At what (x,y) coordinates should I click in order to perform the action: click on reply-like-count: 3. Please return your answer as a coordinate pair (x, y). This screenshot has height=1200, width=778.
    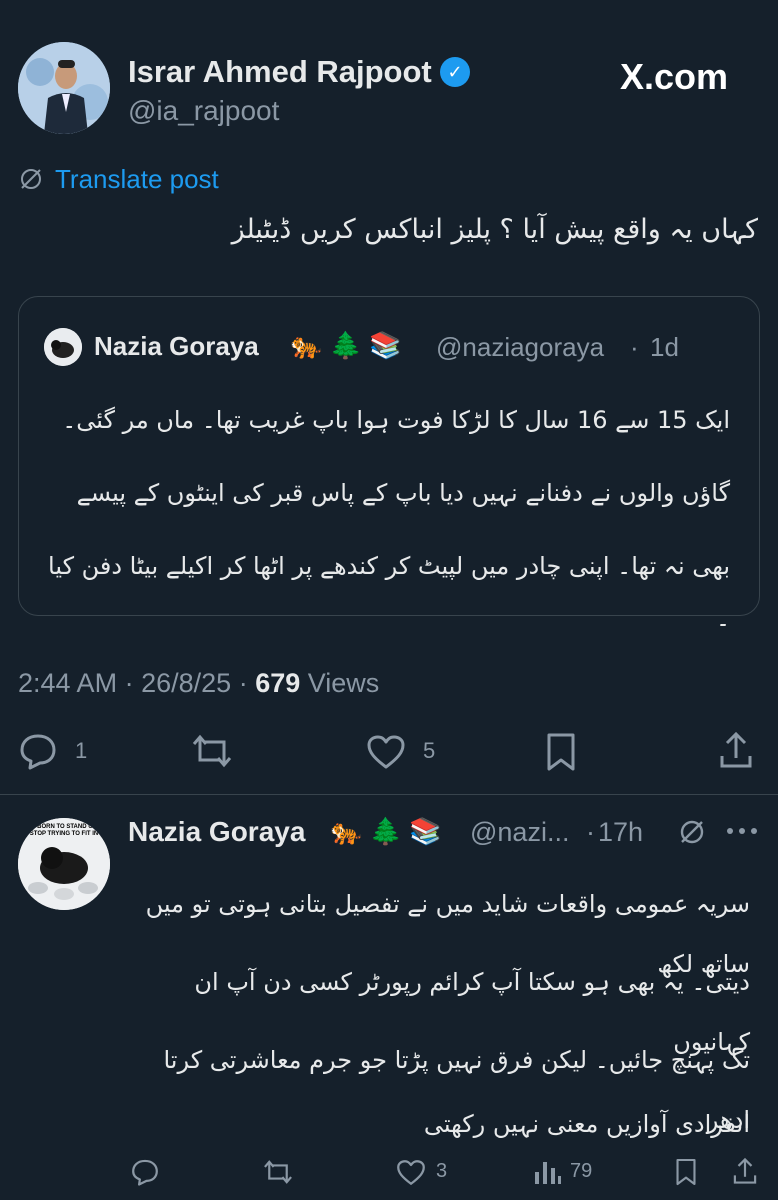
    Looking at the image, I should click on (442, 1171).